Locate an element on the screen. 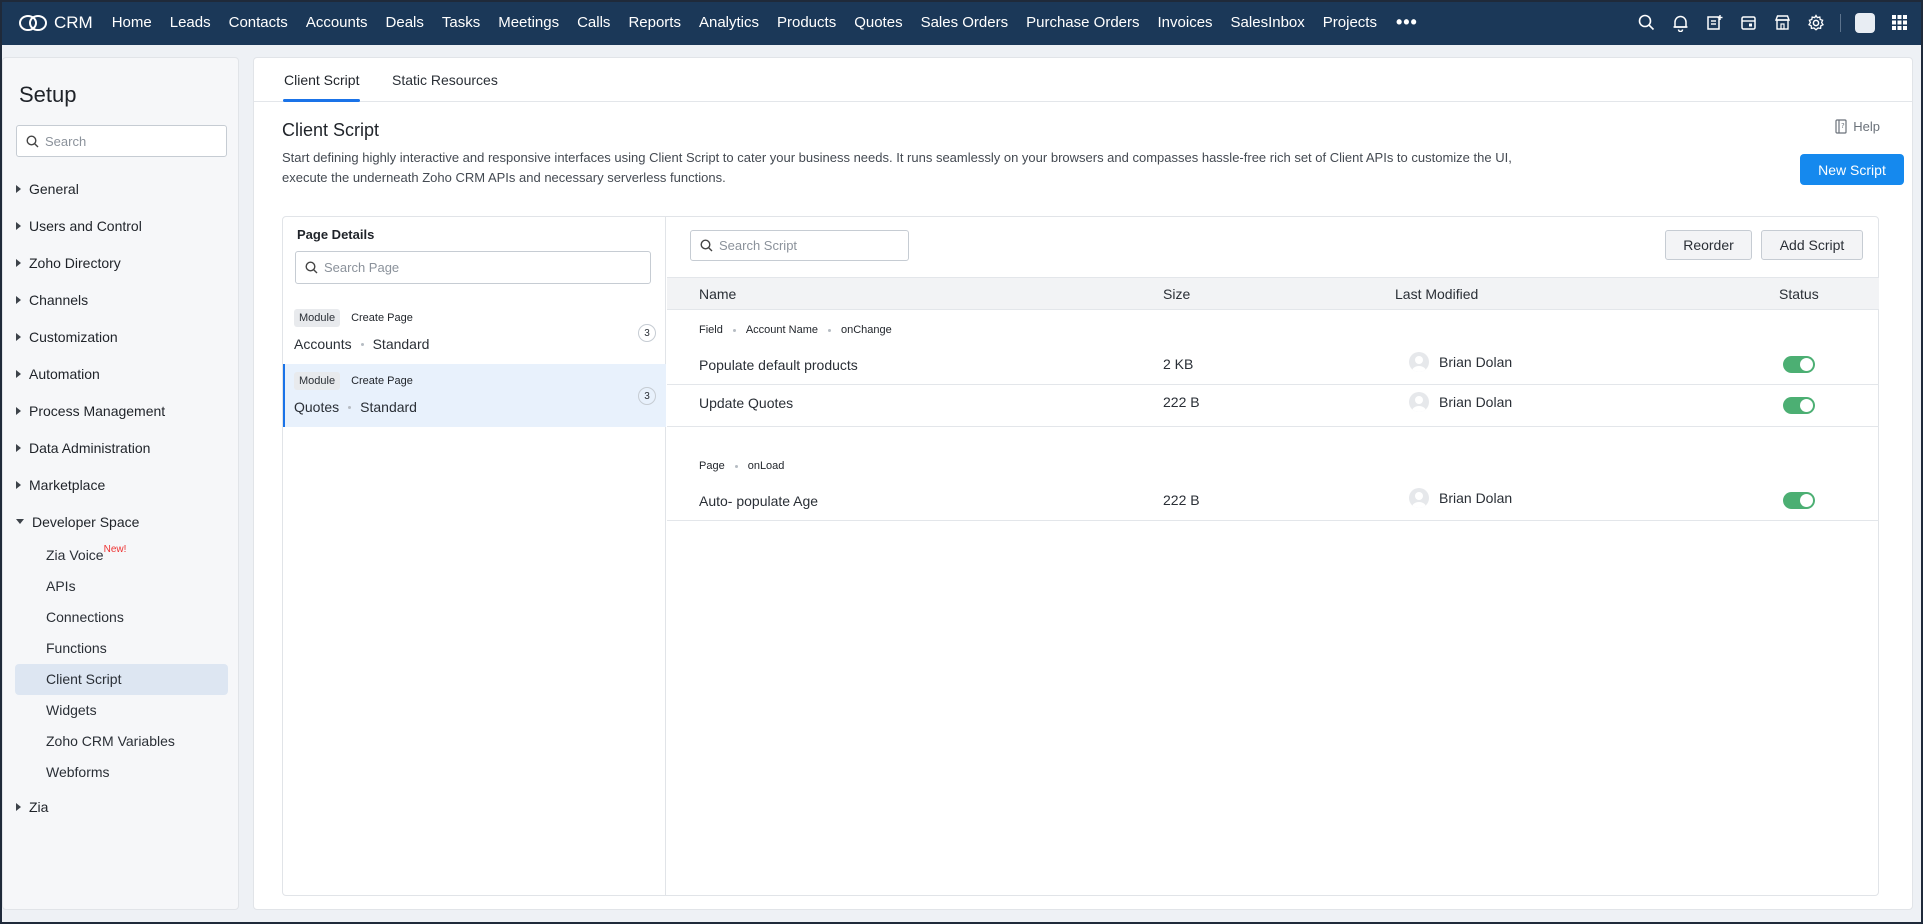  marketplace-store-icon is located at coordinates (1782, 23).